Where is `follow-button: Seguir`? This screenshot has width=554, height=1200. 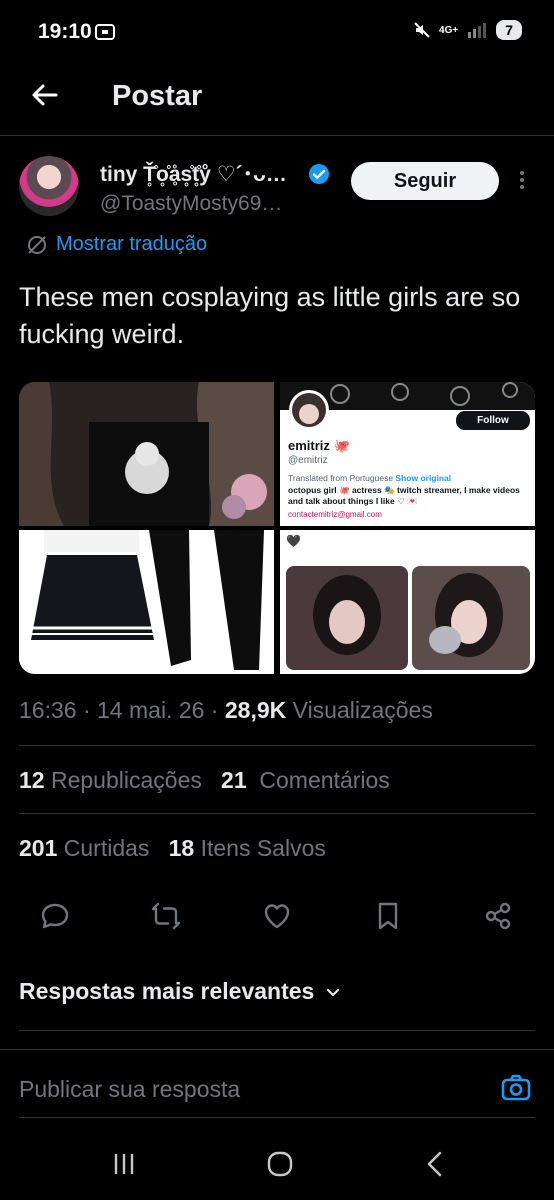
follow-button: Seguir is located at coordinates (425, 181).